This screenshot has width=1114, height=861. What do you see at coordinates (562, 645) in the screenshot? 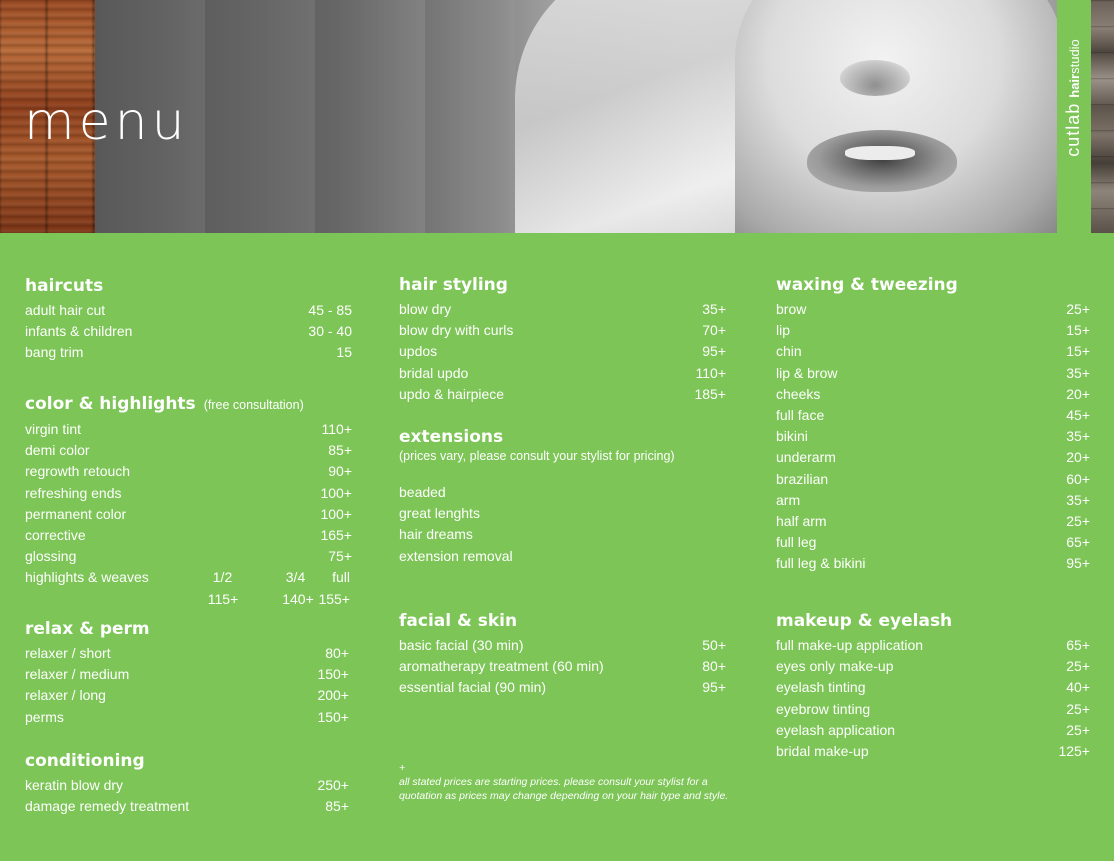
I see `menu-item-row: basic facial (30 min) 50+` at bounding box center [562, 645].